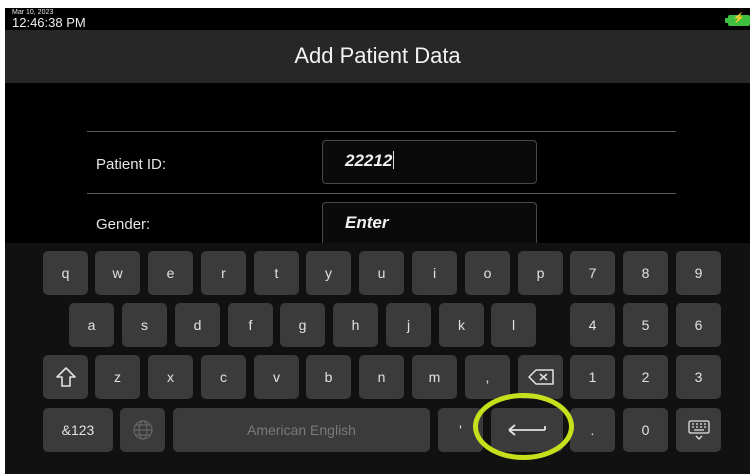 This screenshot has width=750, height=474. Describe the element at coordinates (49, 22) in the screenshot. I see `status-time: 12:46:38 PM` at that location.